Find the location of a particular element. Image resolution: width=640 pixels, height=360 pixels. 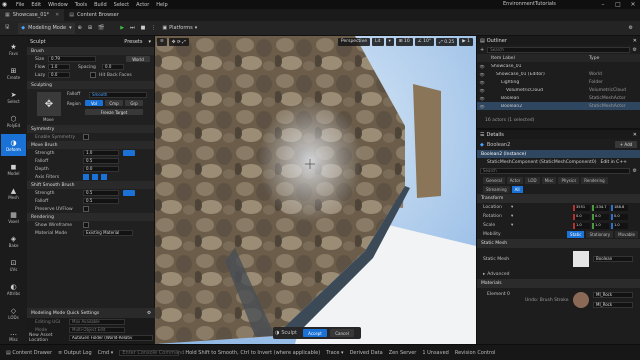

mode-dropdown: Multi-Object Edit is located at coordinates (97, 330).